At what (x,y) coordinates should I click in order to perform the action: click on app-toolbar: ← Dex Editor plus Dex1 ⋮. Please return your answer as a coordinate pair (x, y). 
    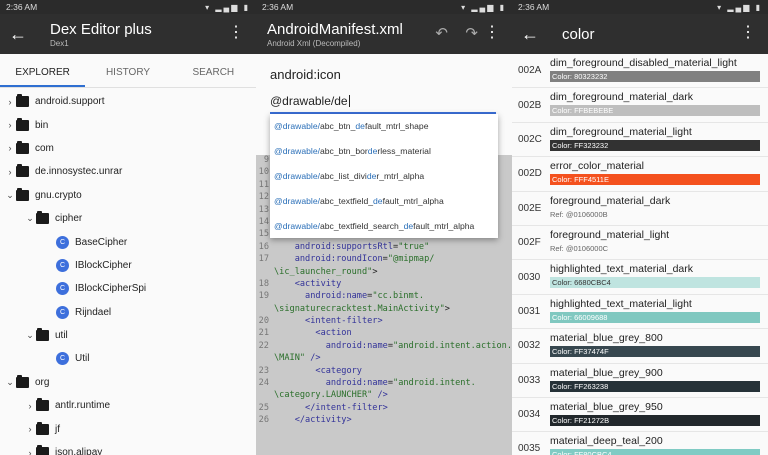
    Looking at the image, I should click on (128, 34).